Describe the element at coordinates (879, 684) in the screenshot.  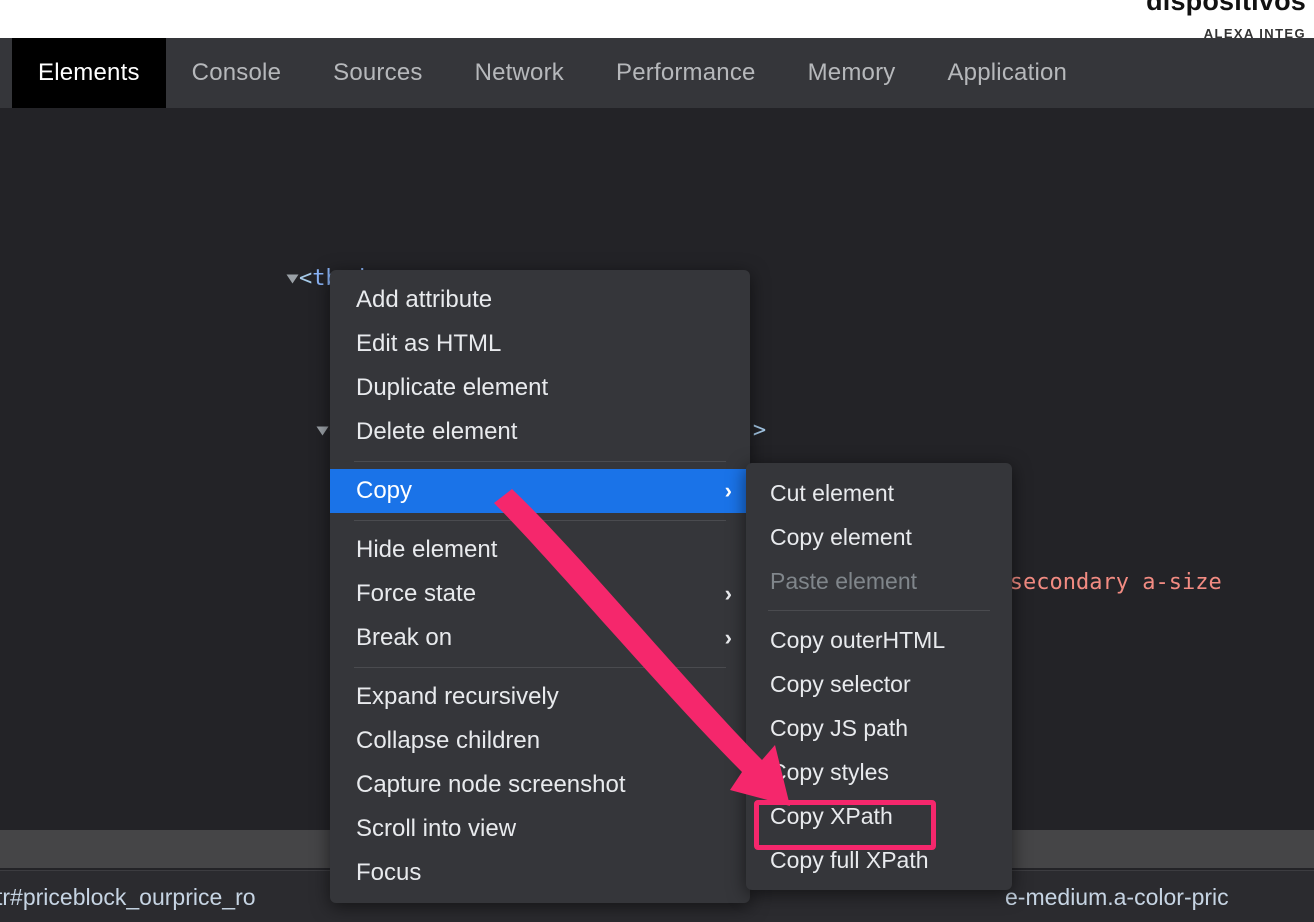
I see `menu-item-copy-selector: Copy selector` at that location.